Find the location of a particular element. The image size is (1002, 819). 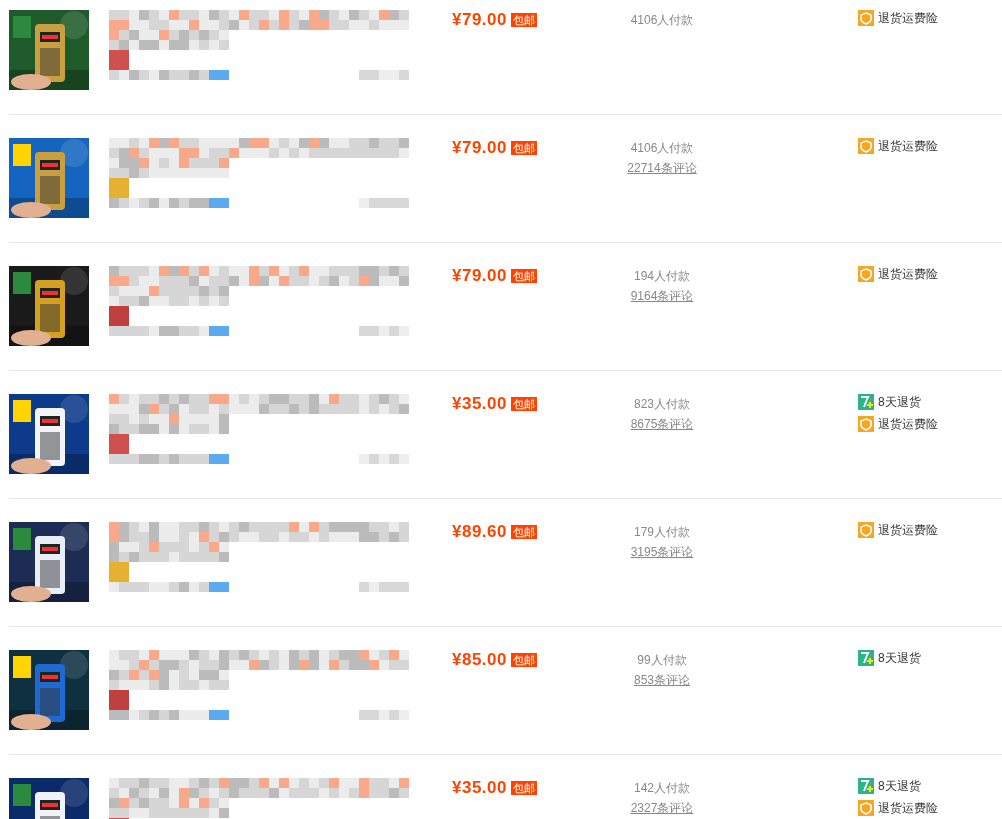

sales-count: 194人付款 is located at coordinates (662, 276).